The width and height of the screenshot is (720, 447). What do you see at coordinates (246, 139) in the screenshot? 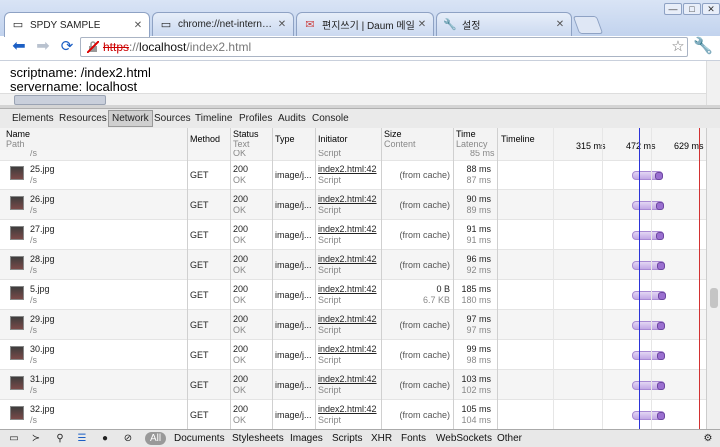
I see `col-status: Status Text` at bounding box center [246, 139].